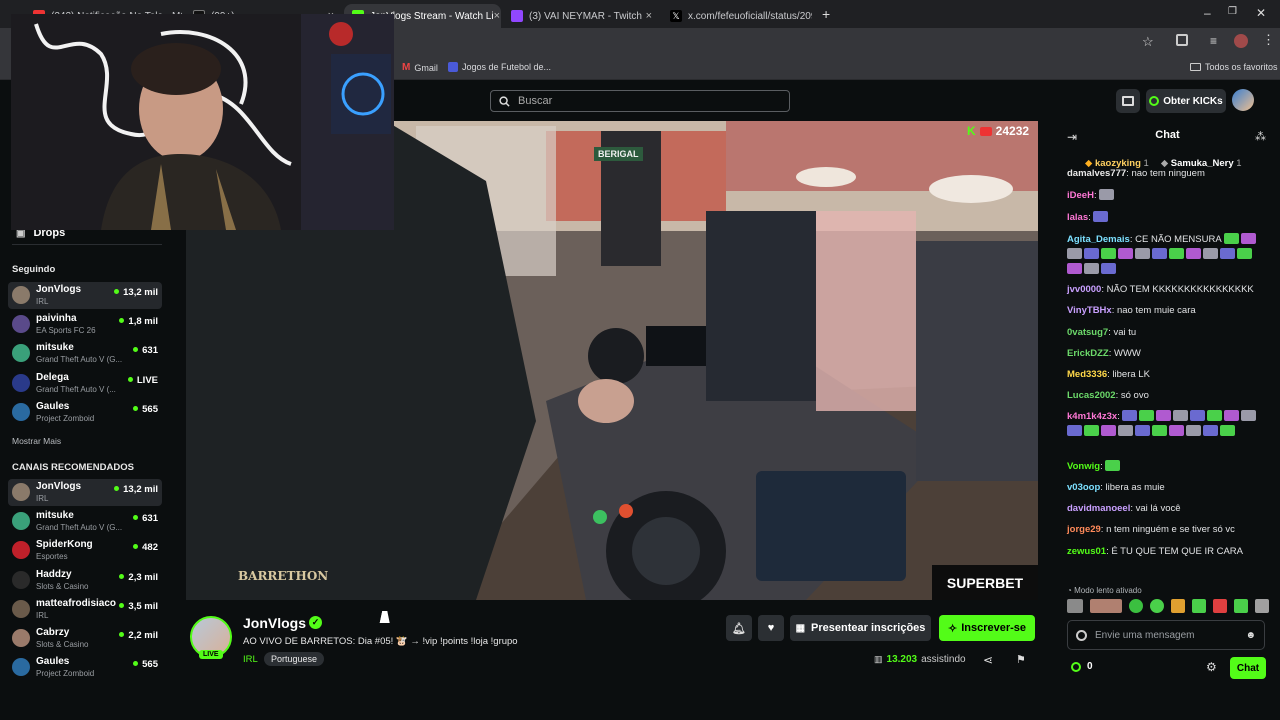 This screenshot has width=1280, height=720. I want to click on send-chat-button: Chat, so click(1248, 668).